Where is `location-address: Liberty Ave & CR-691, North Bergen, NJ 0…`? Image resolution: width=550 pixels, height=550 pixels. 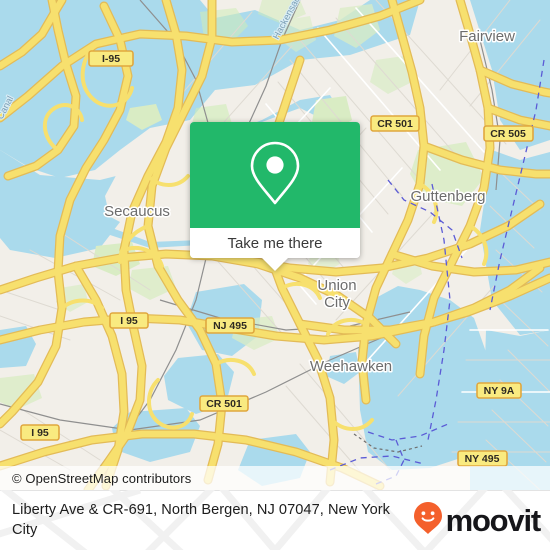
location-address: Liberty Ave & CR-691, North Bergen, NJ 0… is located at coordinates (201, 520).